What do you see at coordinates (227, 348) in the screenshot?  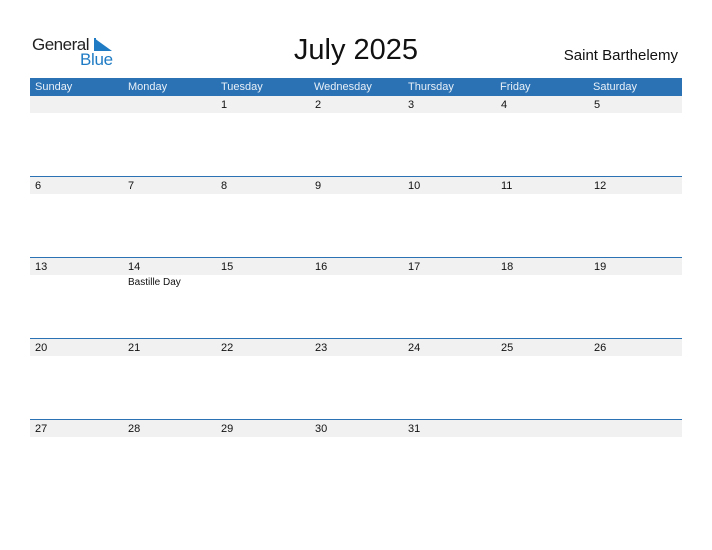 I see `day-number: 22` at bounding box center [227, 348].